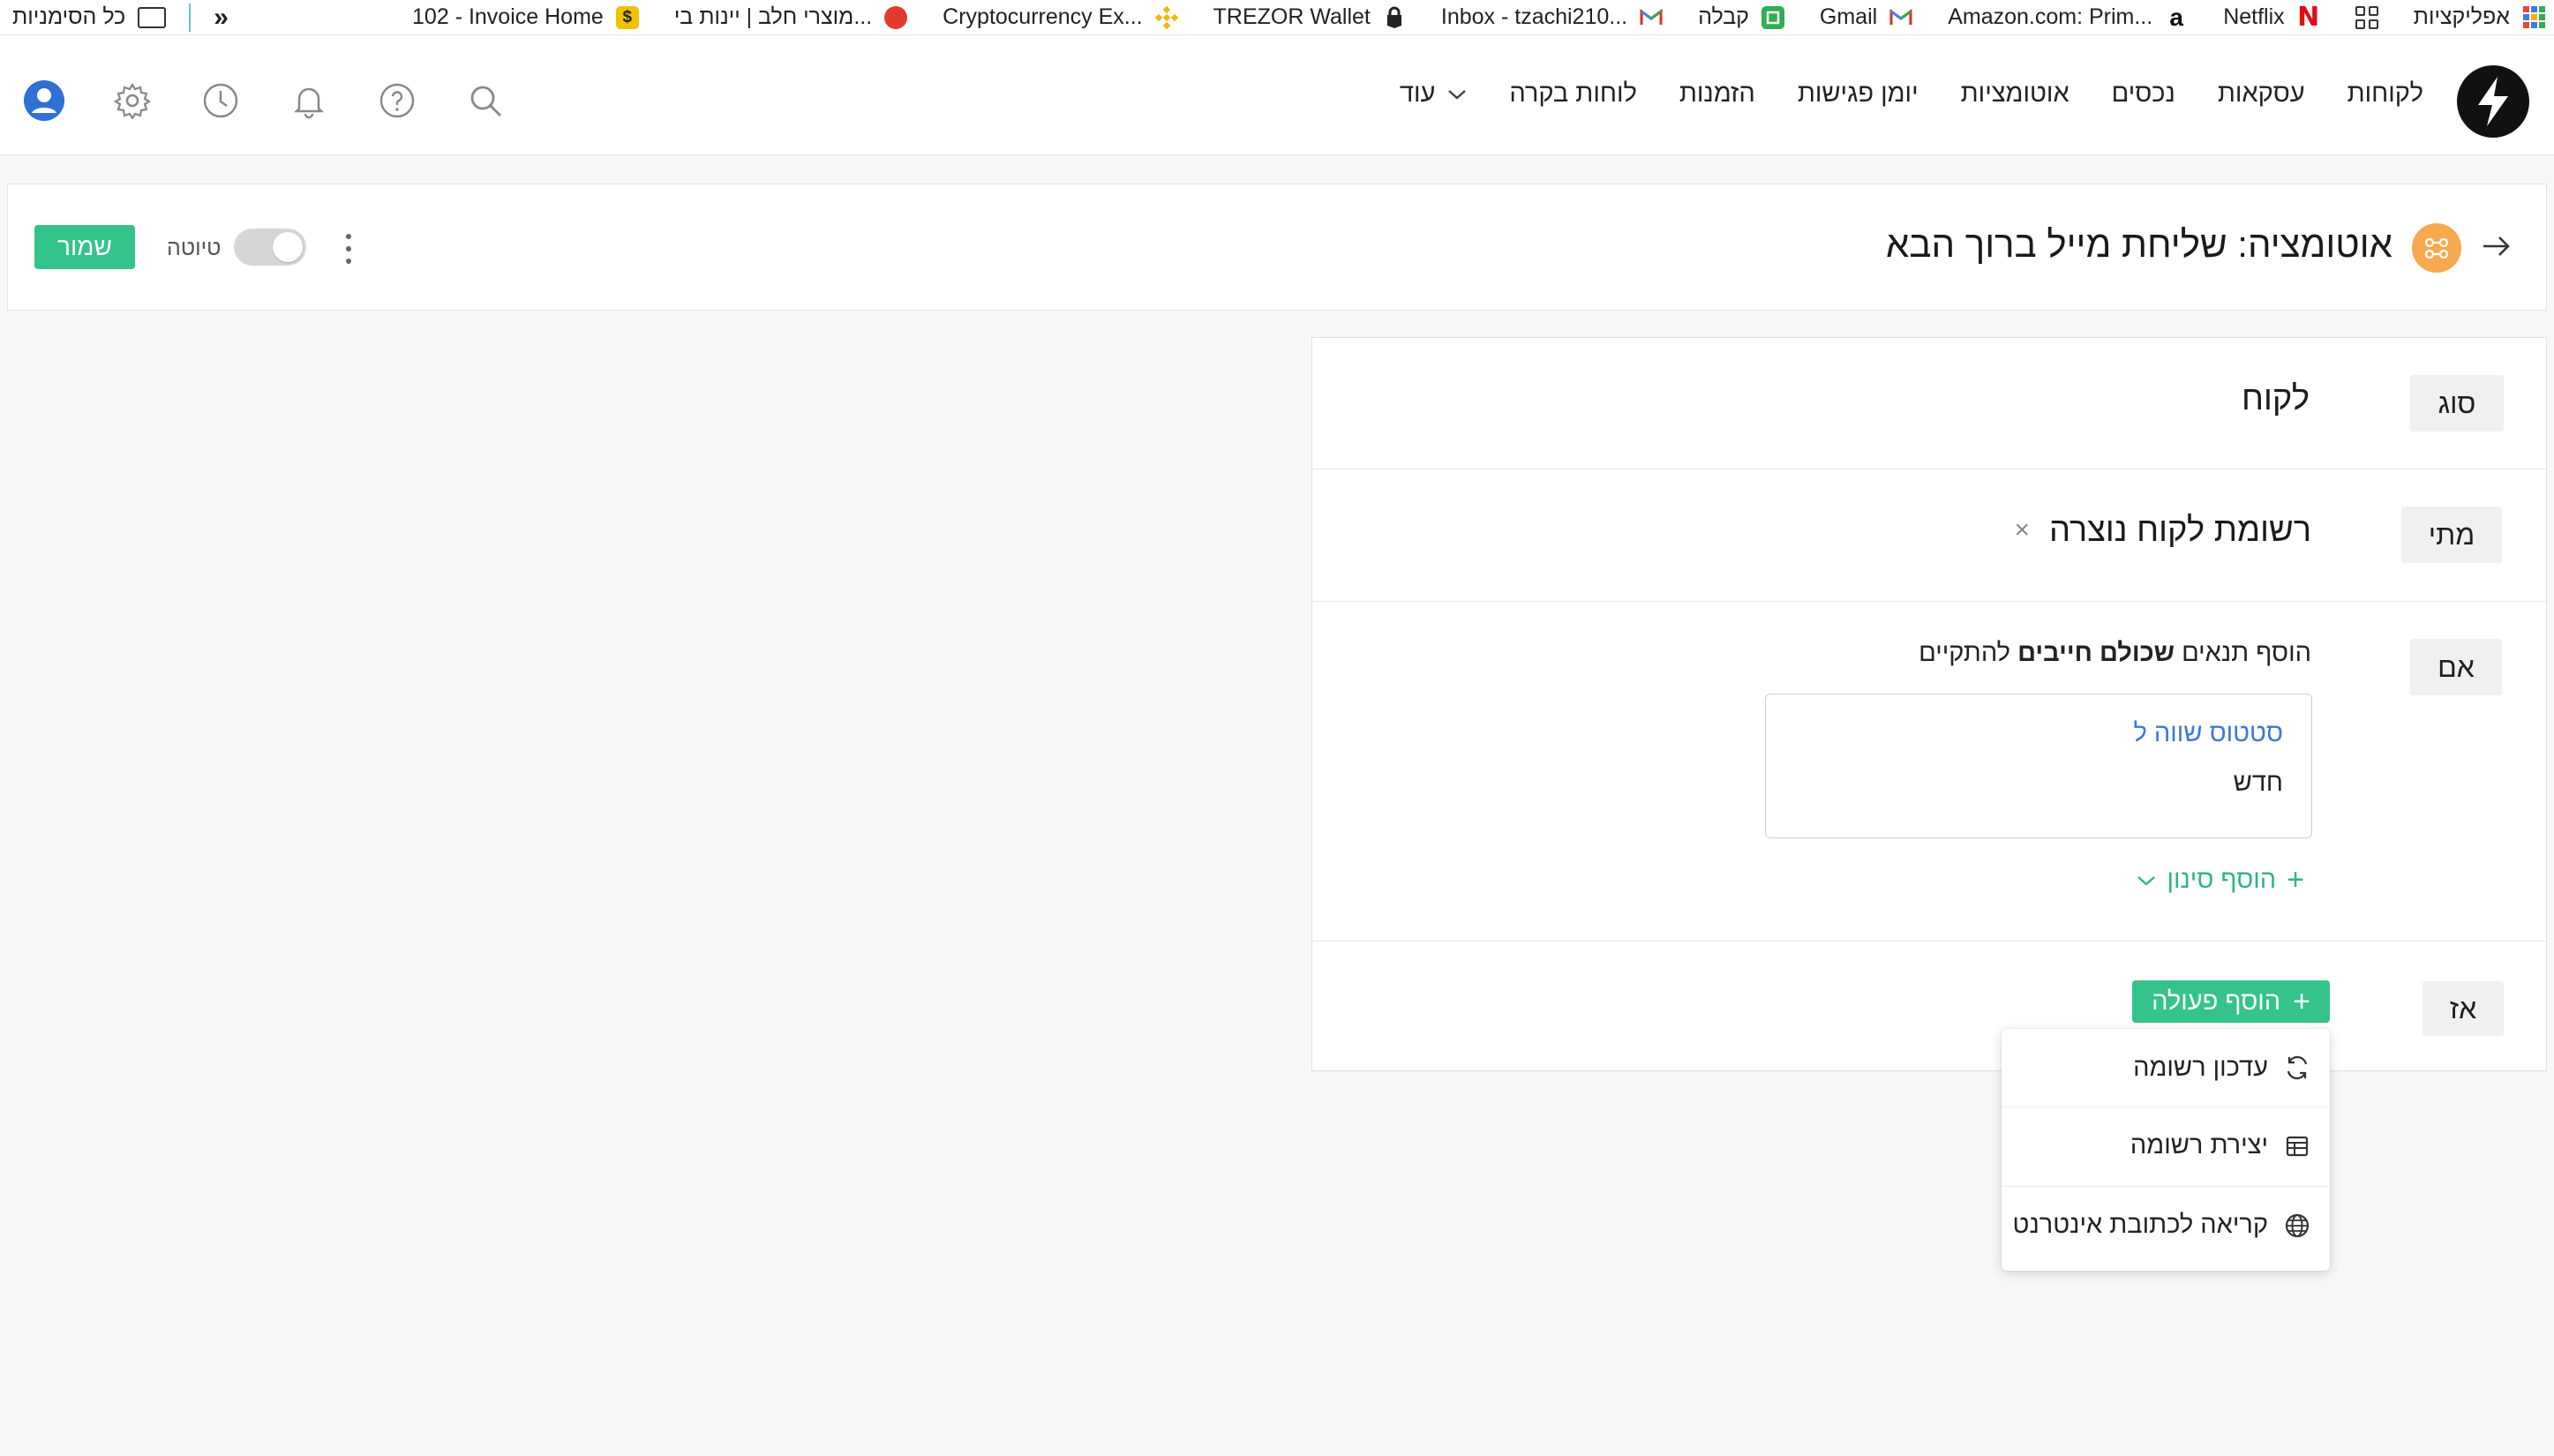 The image size is (2554, 1456). I want to click on chevron-down-icon, so click(2146, 880).